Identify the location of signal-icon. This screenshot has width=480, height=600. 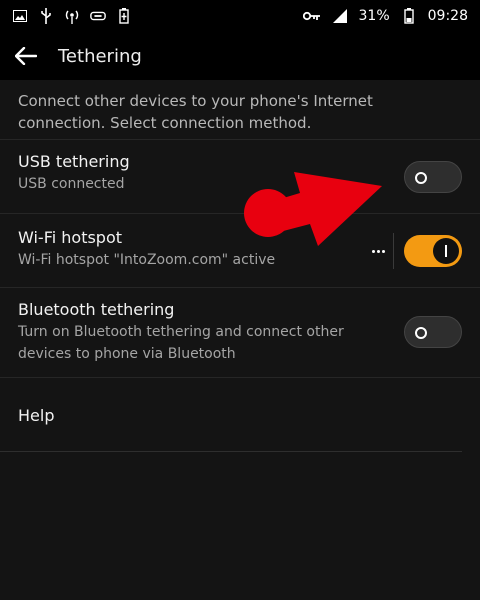
(340, 16).